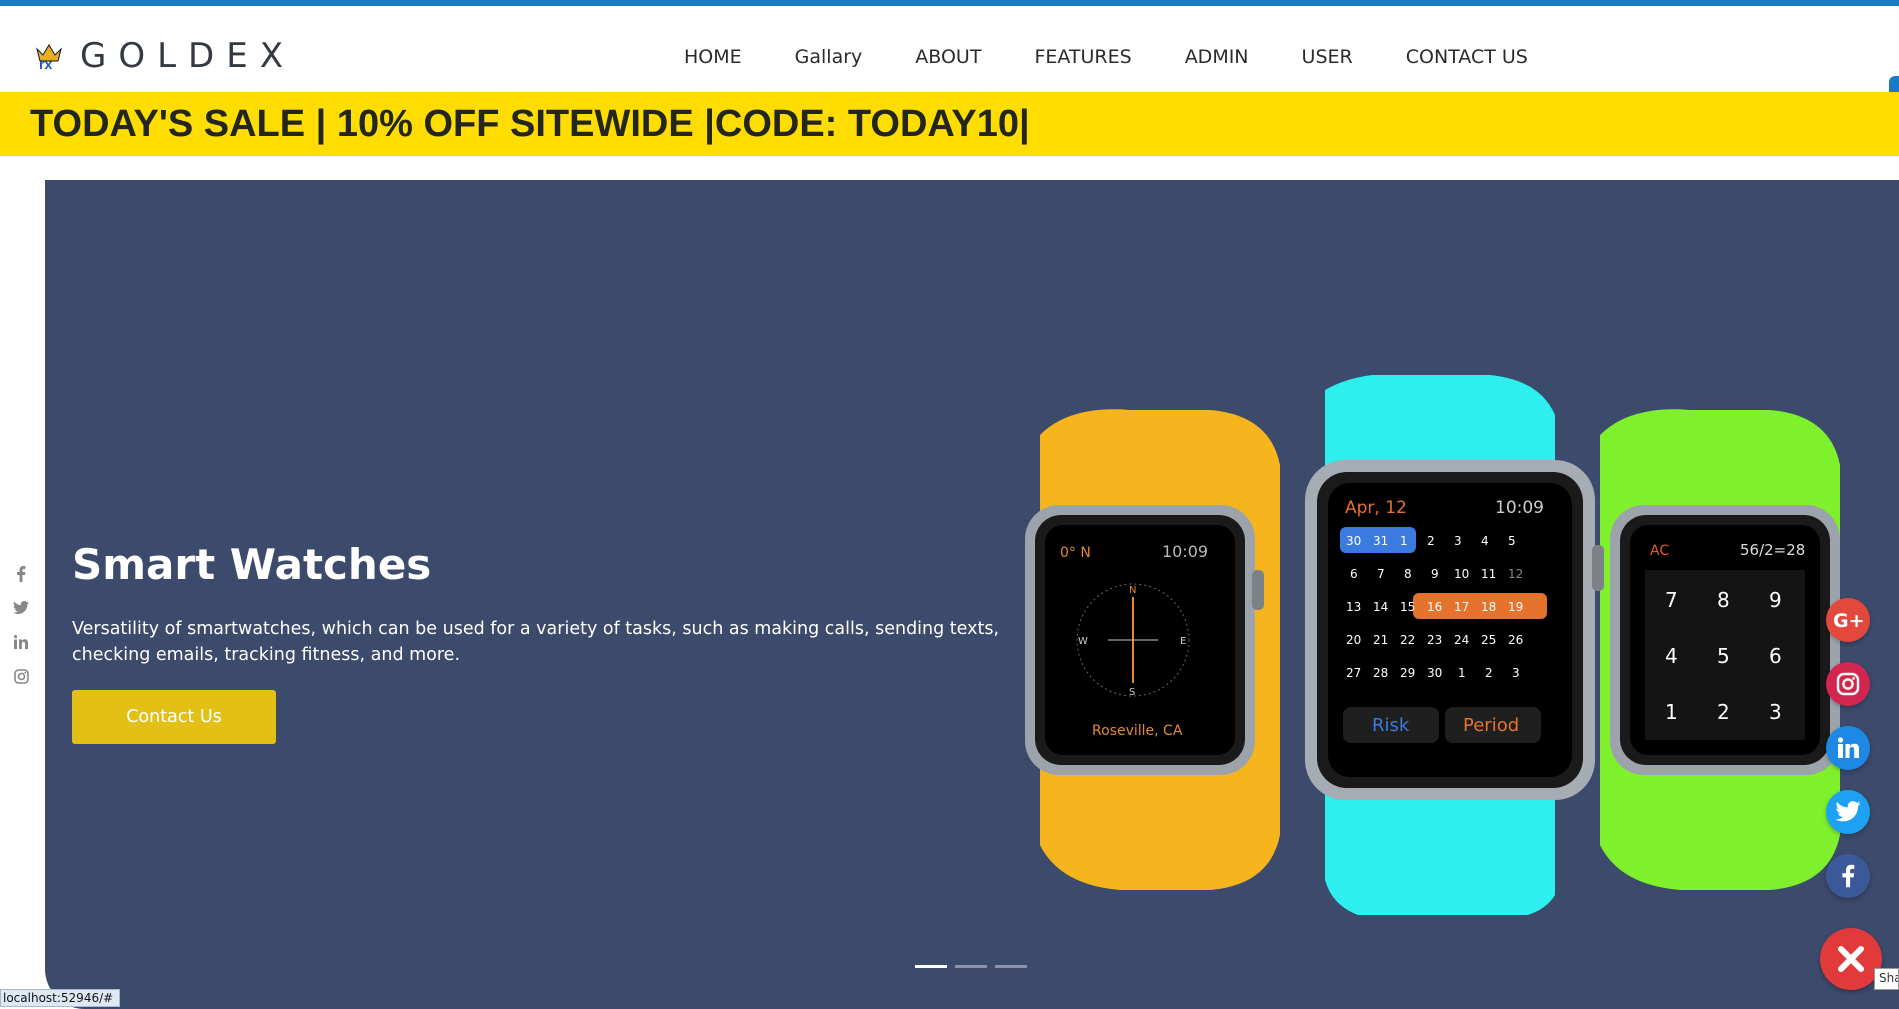 This screenshot has height=1009, width=1899. Describe the element at coordinates (1772, 550) in the screenshot. I see `calculator-display: 56/2=28` at that location.